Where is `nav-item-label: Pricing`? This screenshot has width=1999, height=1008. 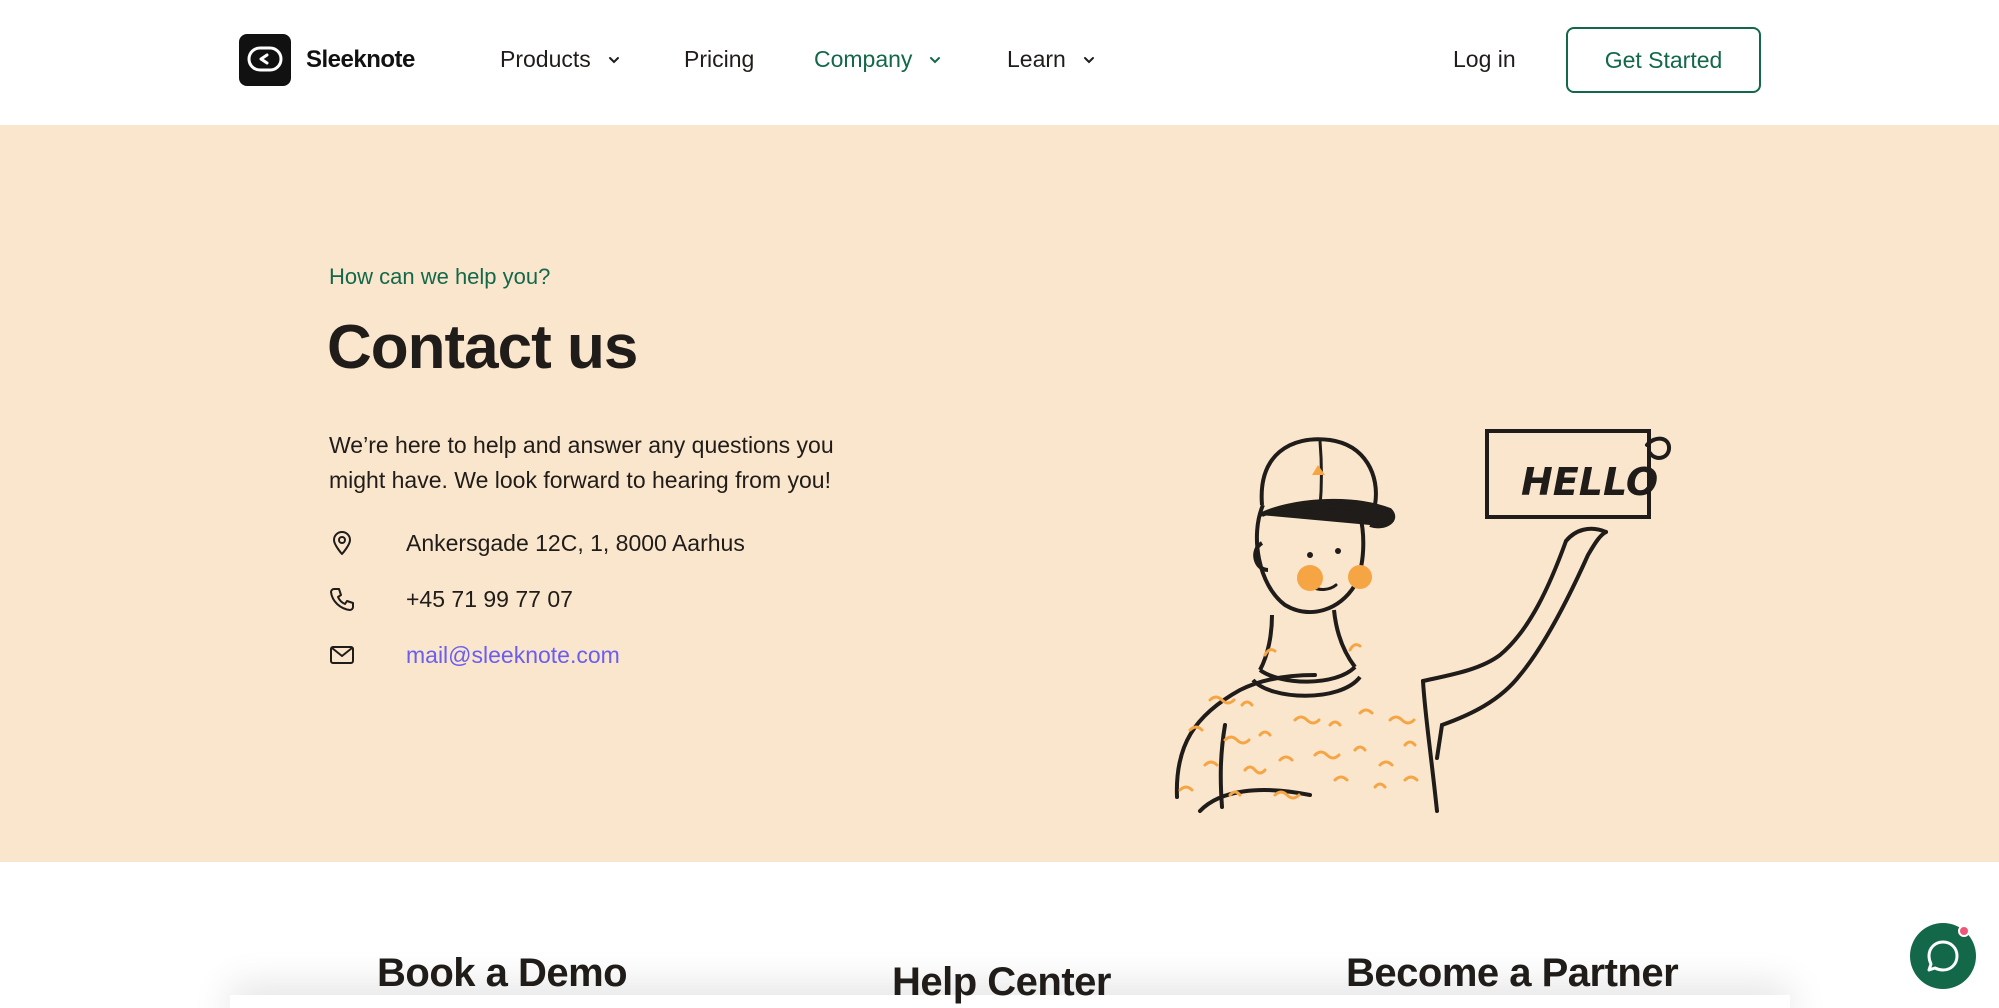 nav-item-label: Pricing is located at coordinates (719, 59).